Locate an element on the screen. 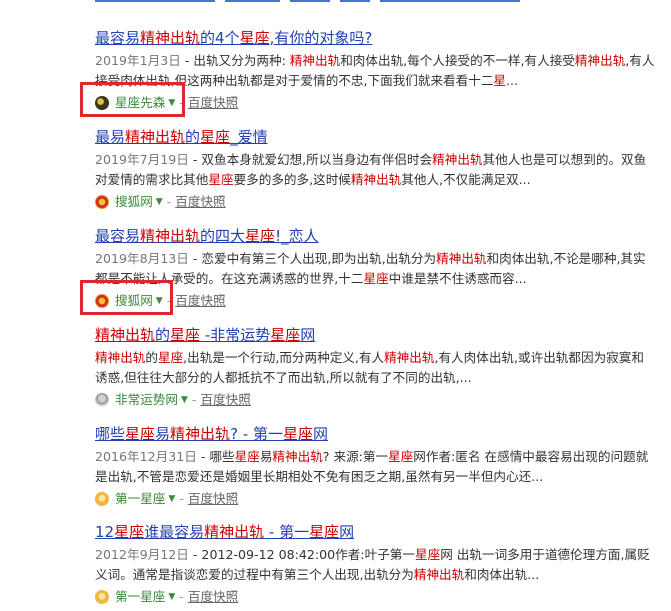 The width and height of the screenshot is (671, 611). keyword-highlight: 星 is located at coordinates (500, 80).